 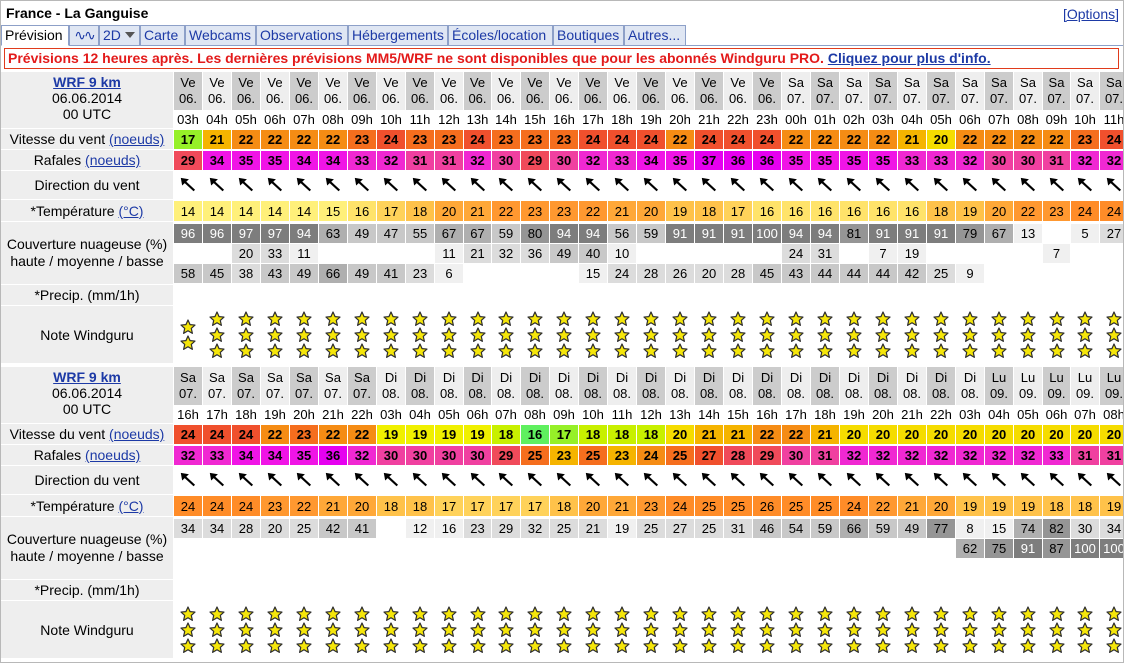 I want to click on wind-speed-label: Vitesse du vent (noeuds), so click(x=87, y=139).